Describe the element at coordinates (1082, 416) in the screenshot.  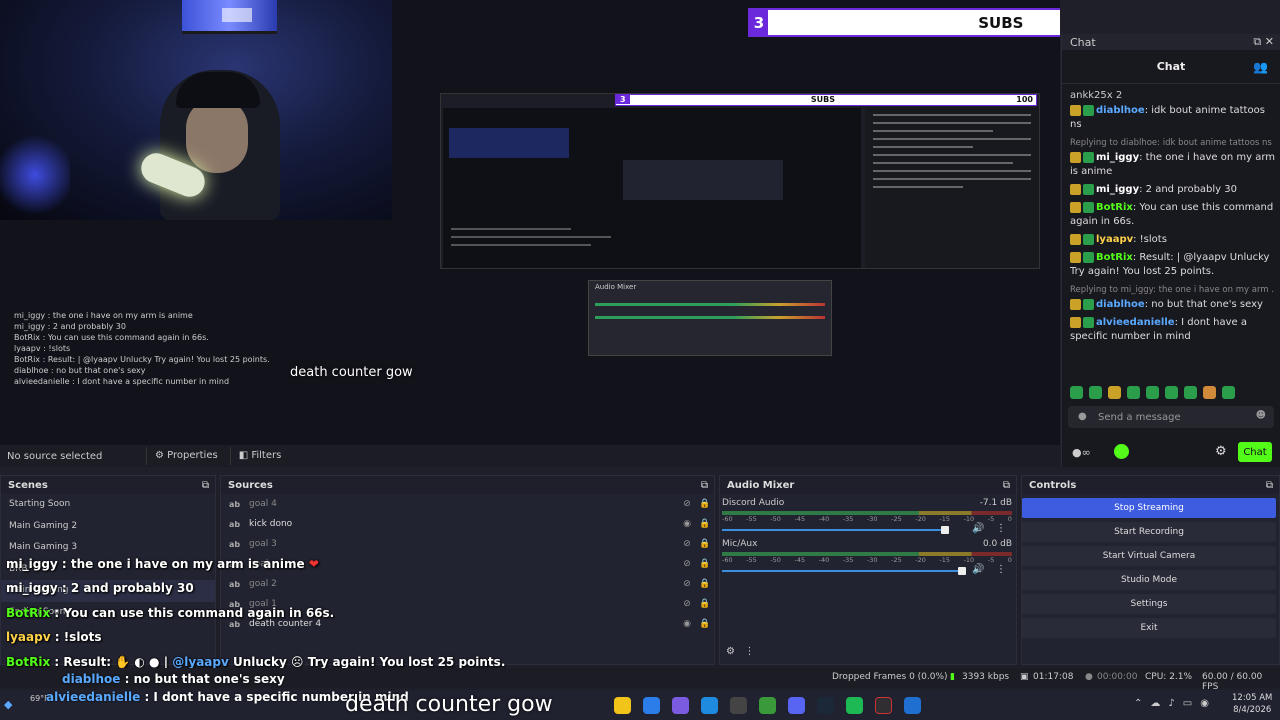
I see `emote-picker-icon: ●` at that location.